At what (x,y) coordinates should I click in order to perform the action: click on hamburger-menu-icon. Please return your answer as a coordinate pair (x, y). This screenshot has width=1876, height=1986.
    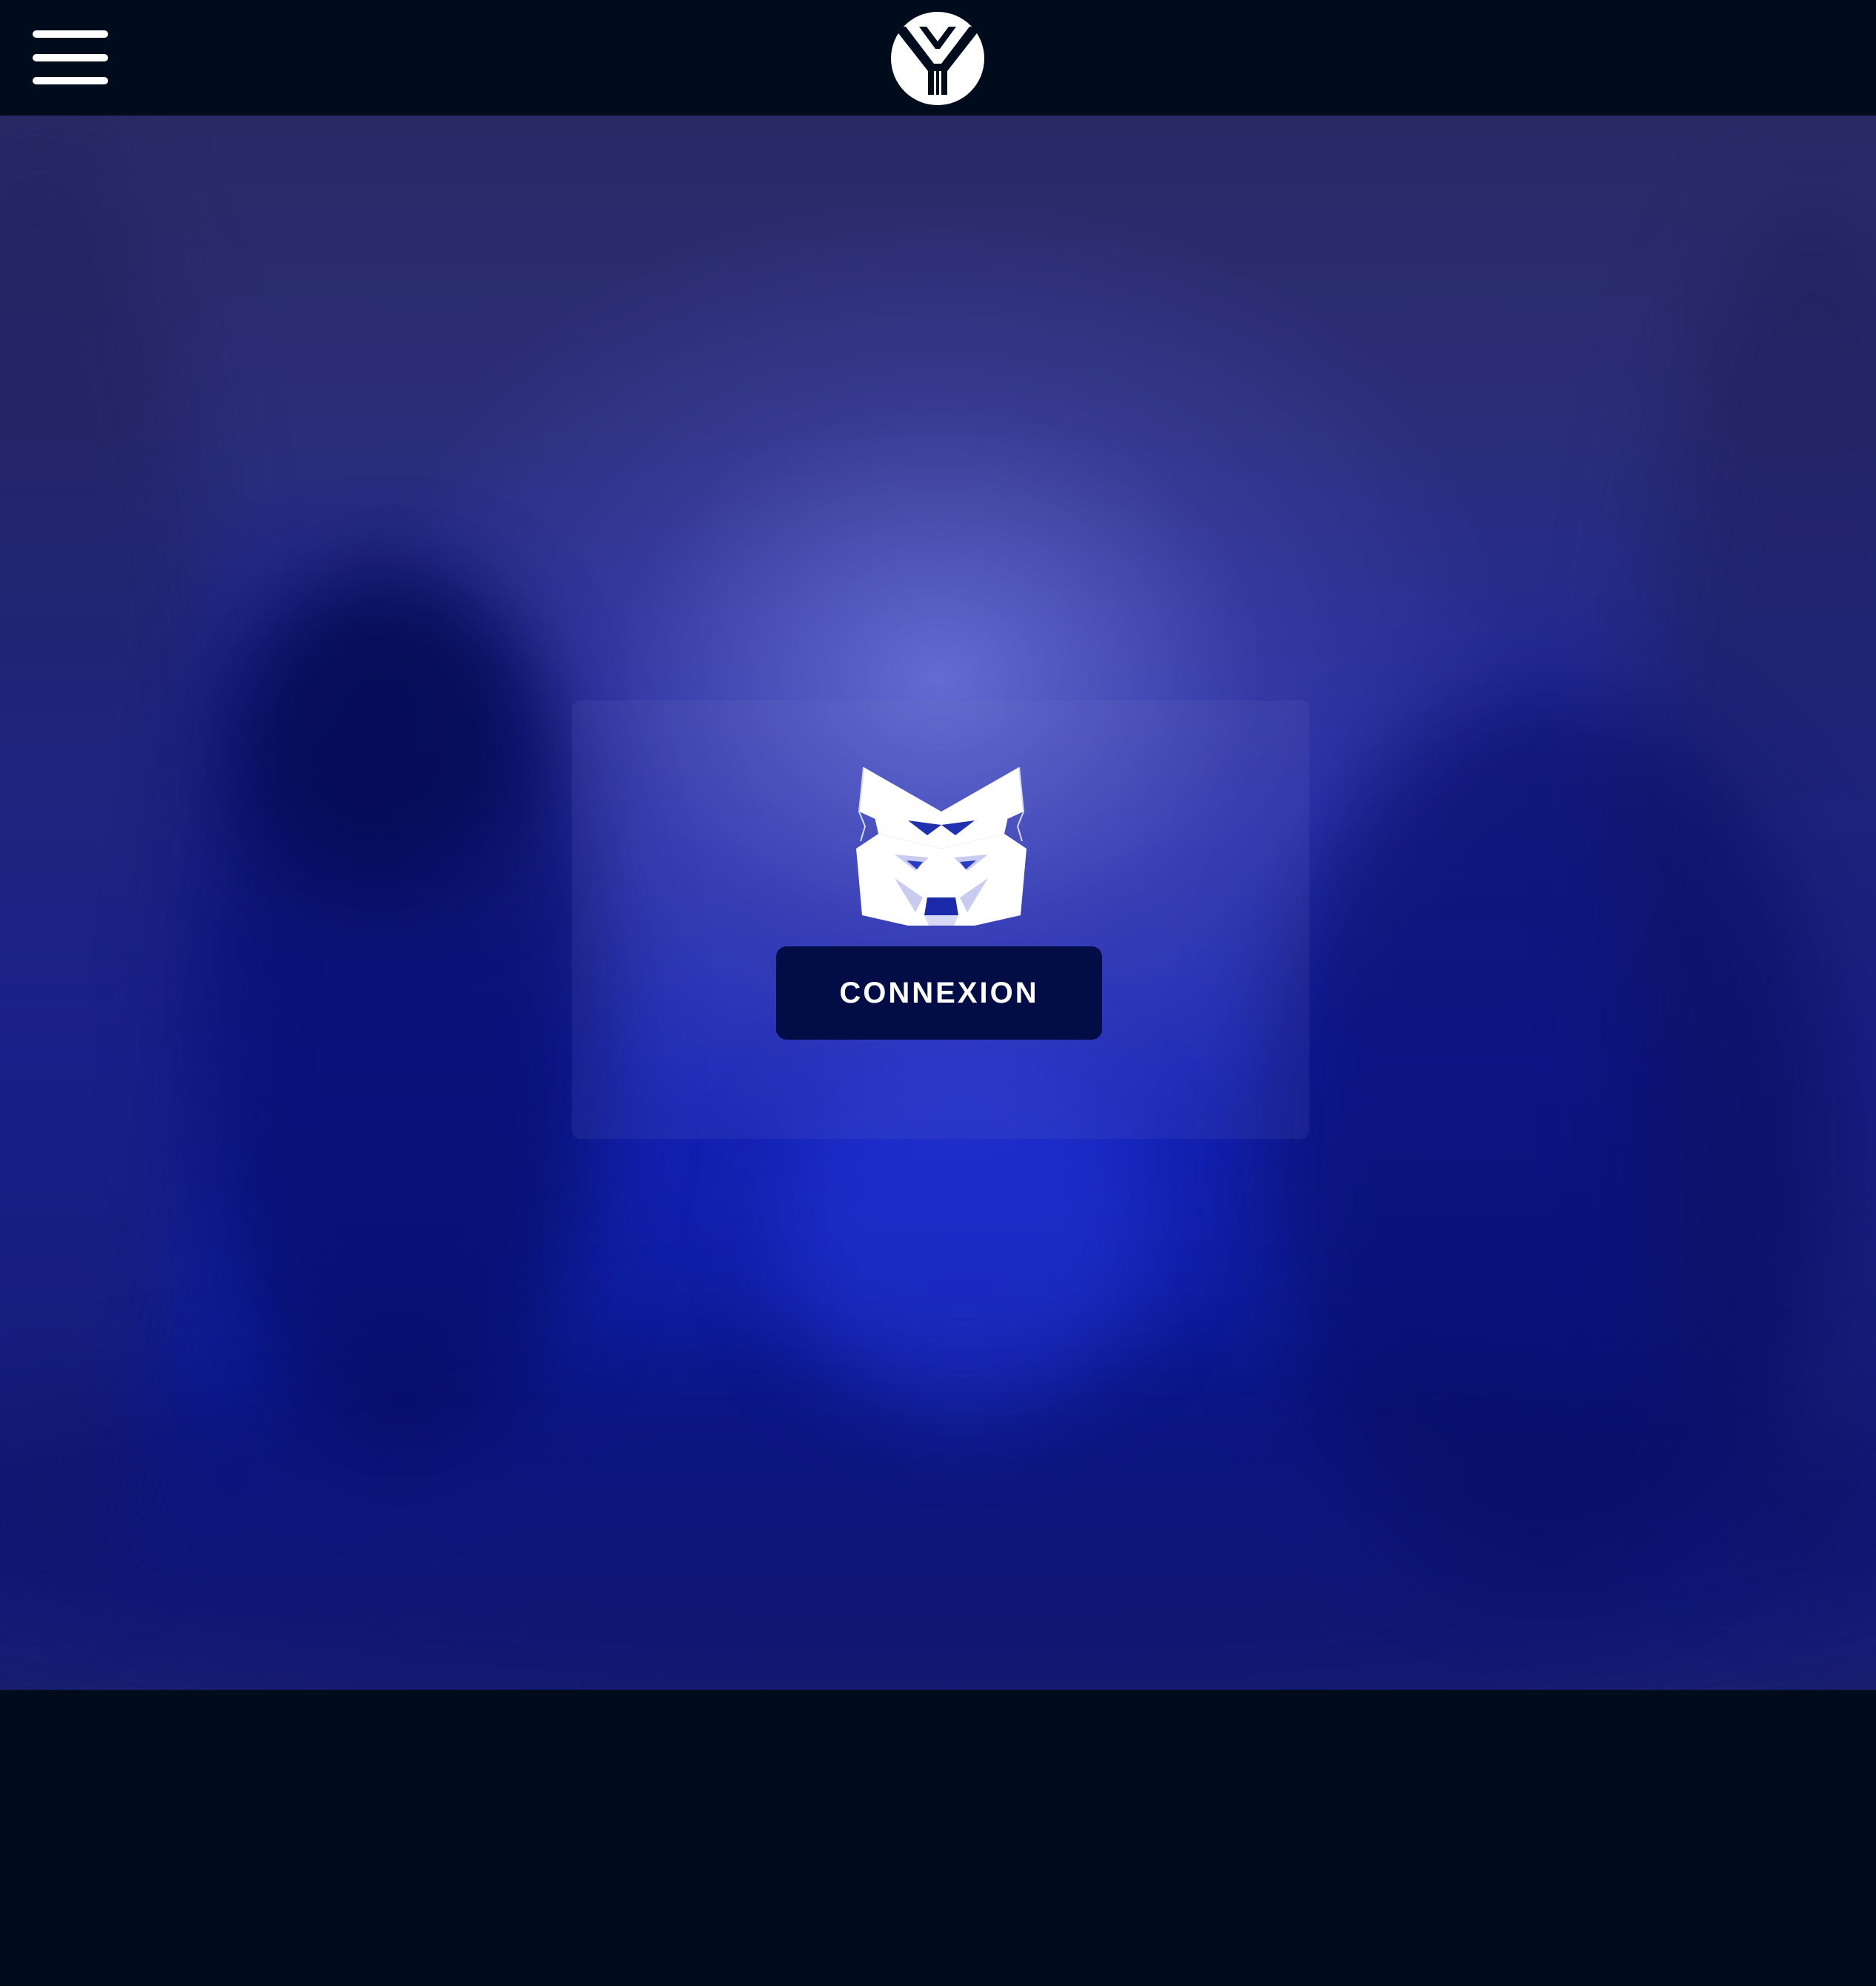
    Looking at the image, I should click on (70, 34).